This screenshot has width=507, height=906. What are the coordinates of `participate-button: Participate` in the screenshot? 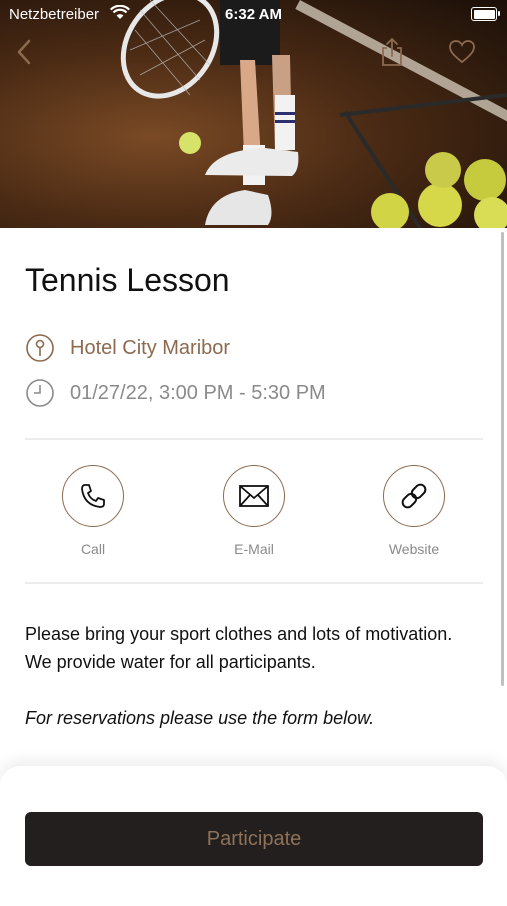 It's located at (254, 839).